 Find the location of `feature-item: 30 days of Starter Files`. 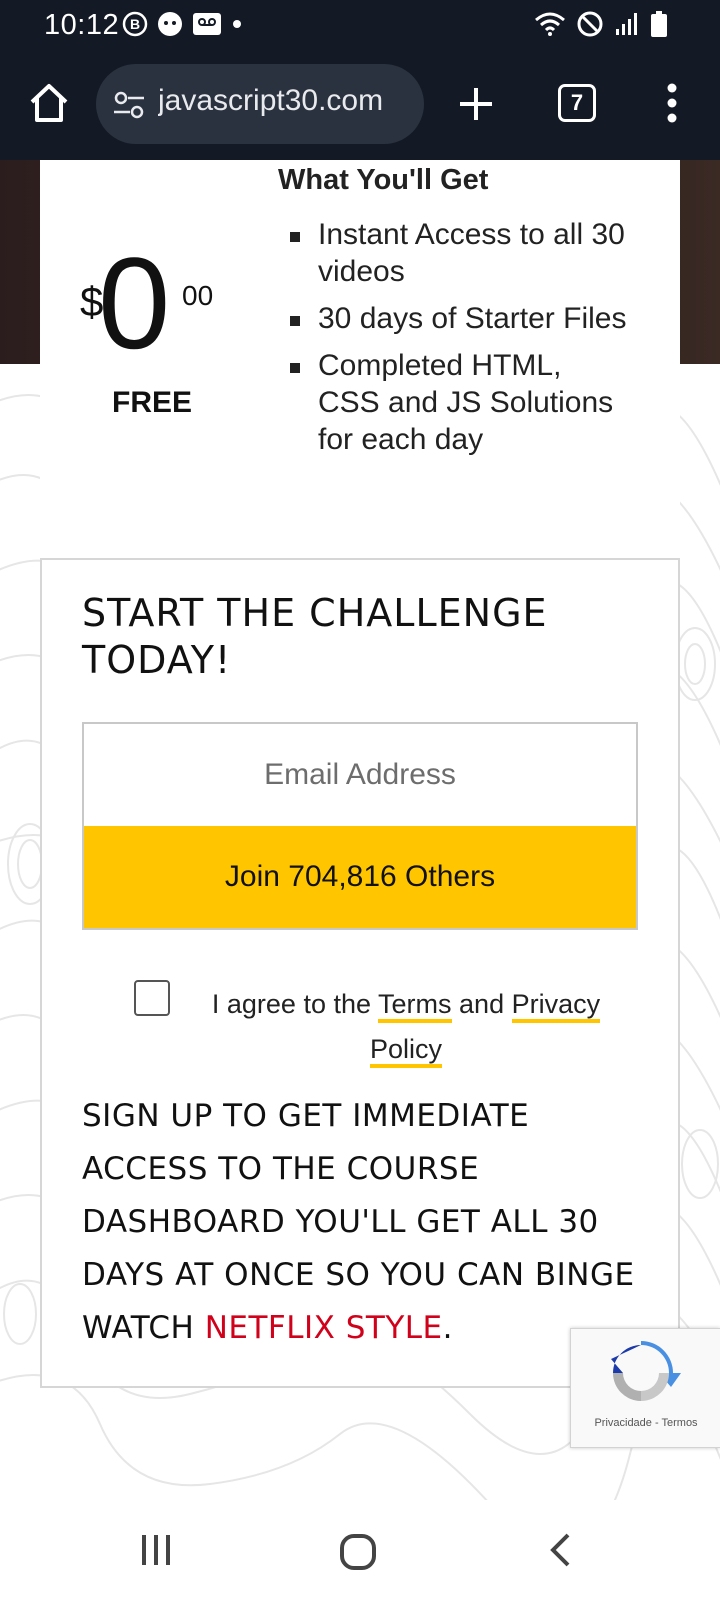

feature-item: 30 days of Starter Files is located at coordinates (458, 318).